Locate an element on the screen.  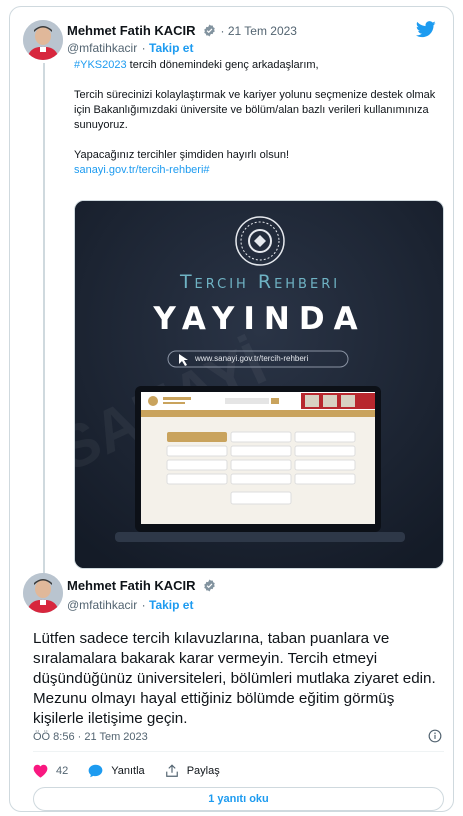
divider is located at coordinates (238, 751).